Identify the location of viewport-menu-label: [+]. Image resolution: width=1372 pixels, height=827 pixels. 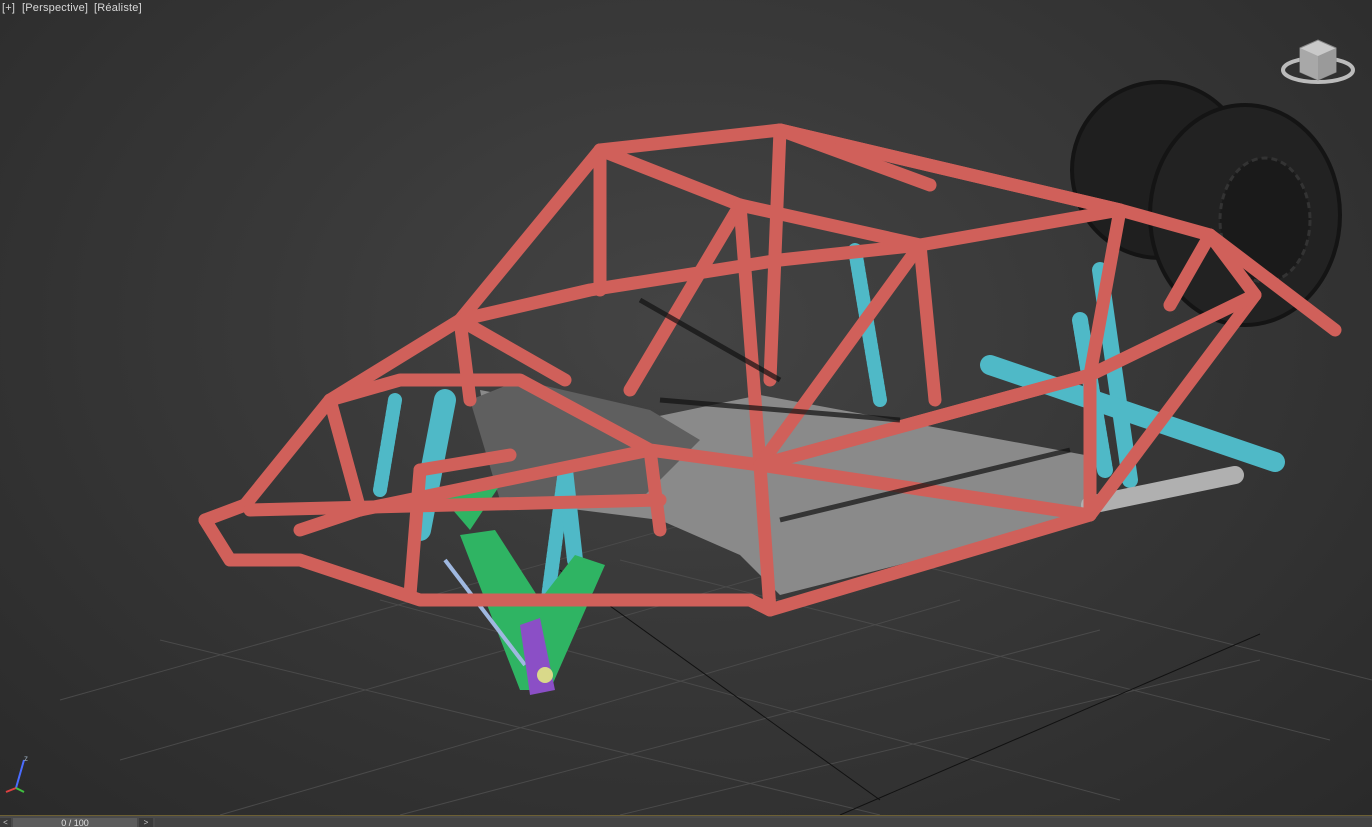
(8, 8).